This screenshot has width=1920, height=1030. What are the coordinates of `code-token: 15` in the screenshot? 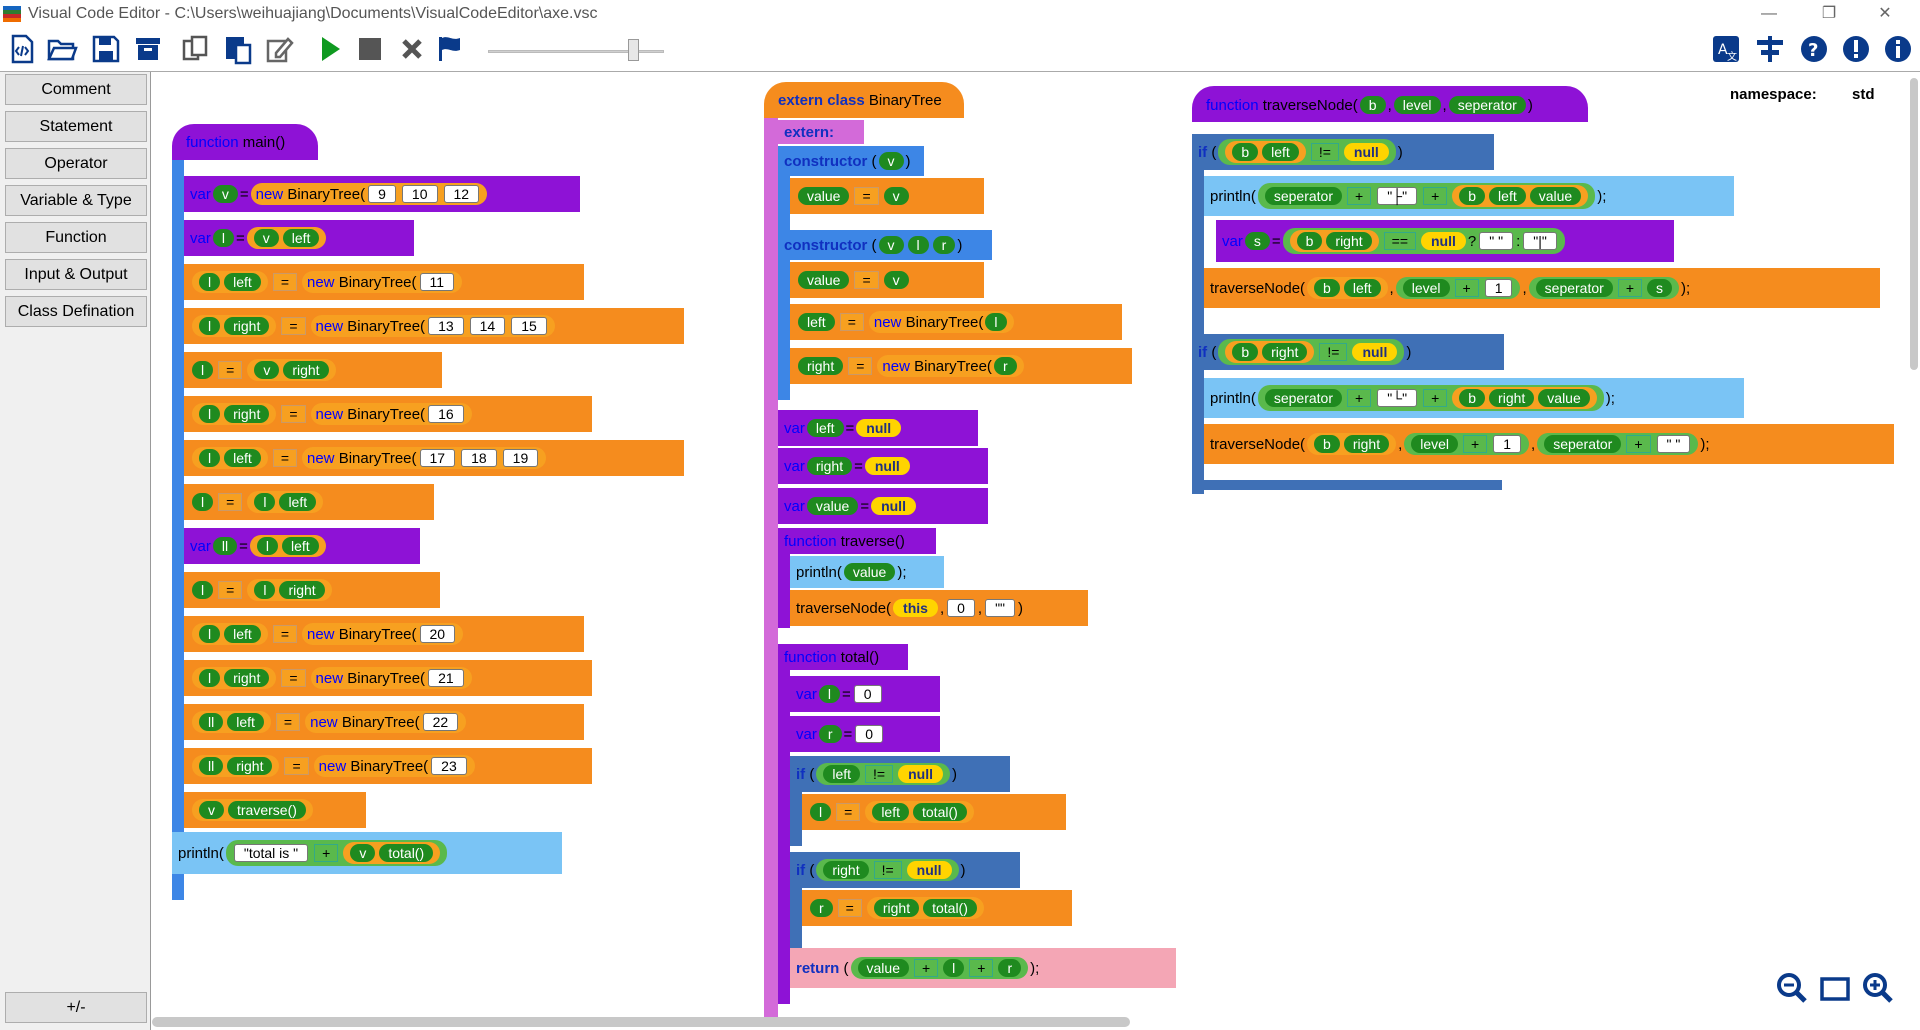 It's located at (529, 326).